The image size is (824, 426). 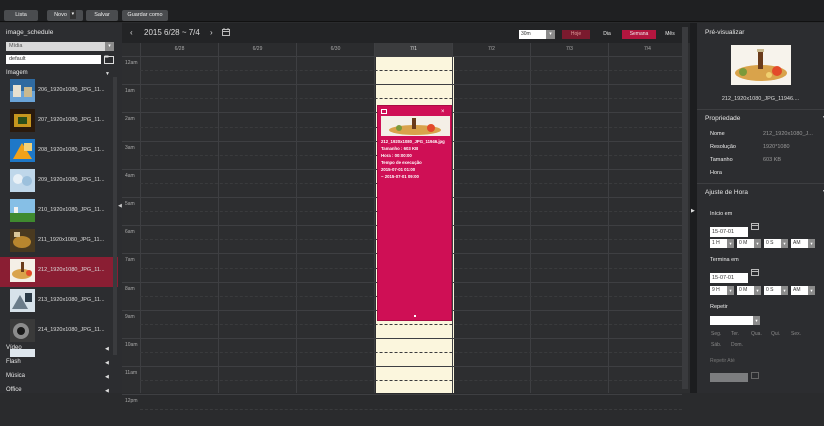 I want to click on hour-label: 12pm, so click(x=131, y=410).